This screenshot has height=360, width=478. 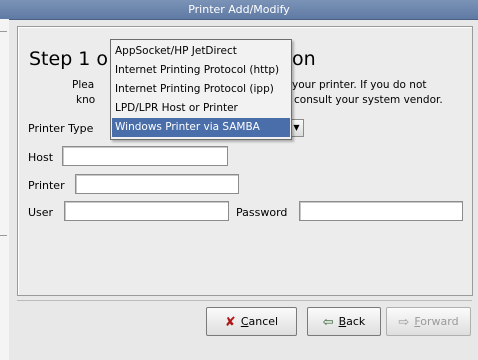 What do you see at coordinates (439, 321) in the screenshot?
I see `forward-label: orward` at bounding box center [439, 321].